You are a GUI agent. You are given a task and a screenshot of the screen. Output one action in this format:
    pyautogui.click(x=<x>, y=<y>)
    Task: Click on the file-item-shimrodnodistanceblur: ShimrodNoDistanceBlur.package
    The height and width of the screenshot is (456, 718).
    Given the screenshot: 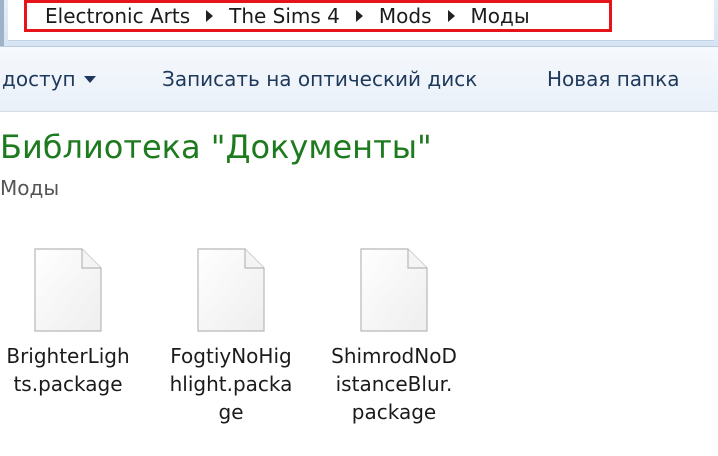 What is the action you would take?
    pyautogui.click(x=394, y=337)
    